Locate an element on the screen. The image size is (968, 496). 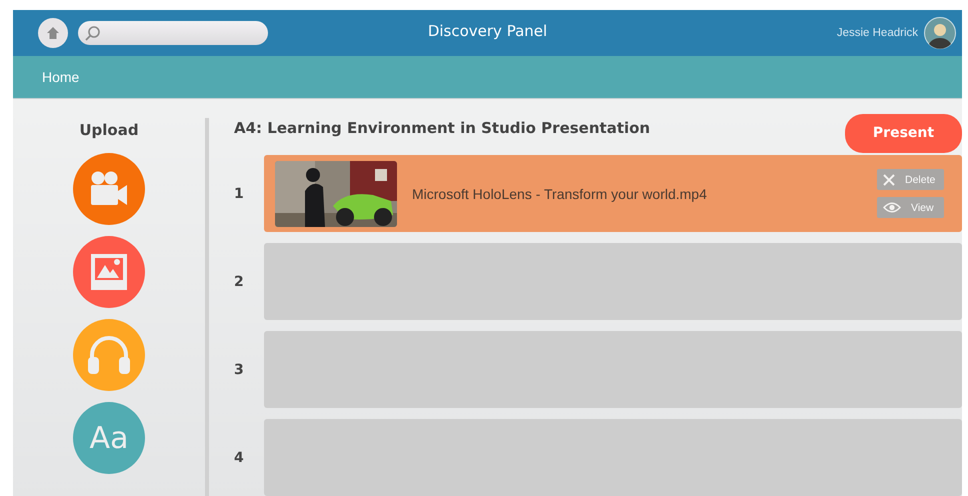
present-button: Present is located at coordinates (903, 133).